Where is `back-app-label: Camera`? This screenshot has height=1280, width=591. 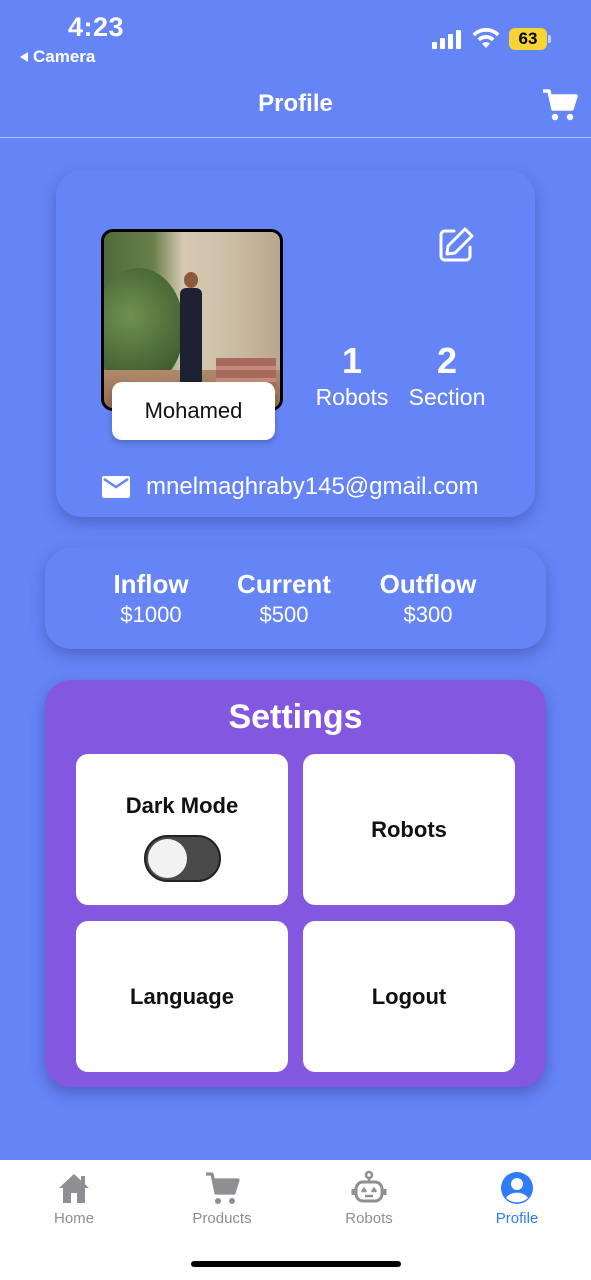 back-app-label: Camera is located at coordinates (64, 56).